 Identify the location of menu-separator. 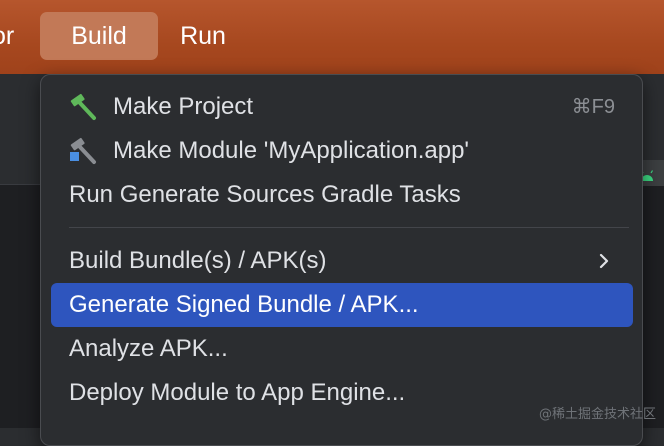
(349, 227).